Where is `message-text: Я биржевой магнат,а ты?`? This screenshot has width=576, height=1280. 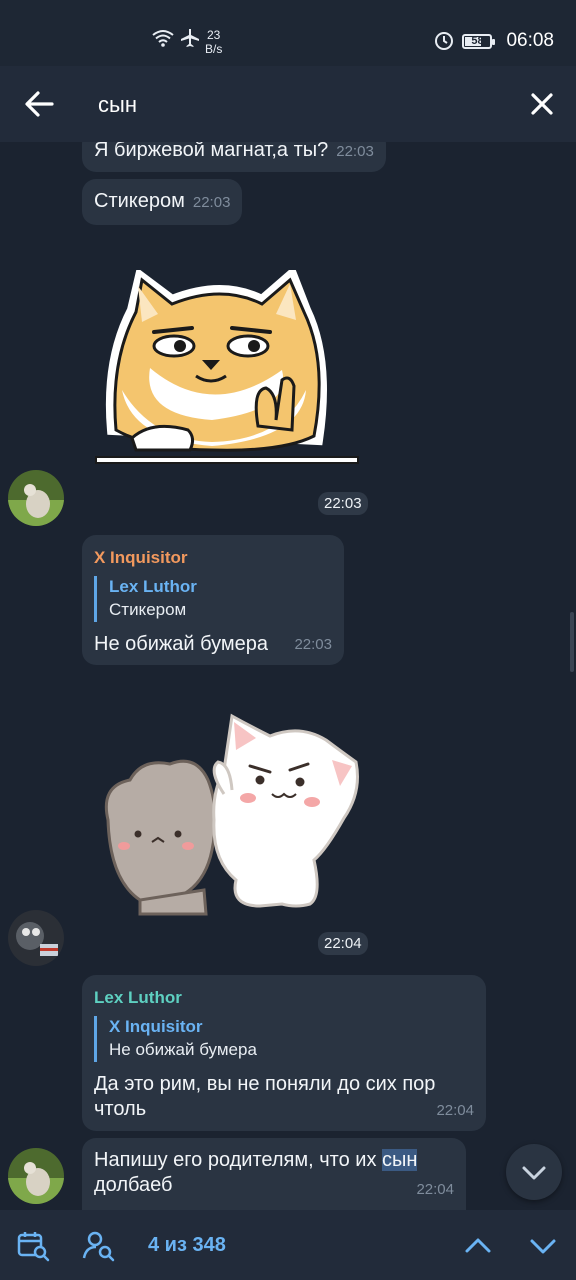
message-text: Я биржевой магнат,а ты? is located at coordinates (211, 151).